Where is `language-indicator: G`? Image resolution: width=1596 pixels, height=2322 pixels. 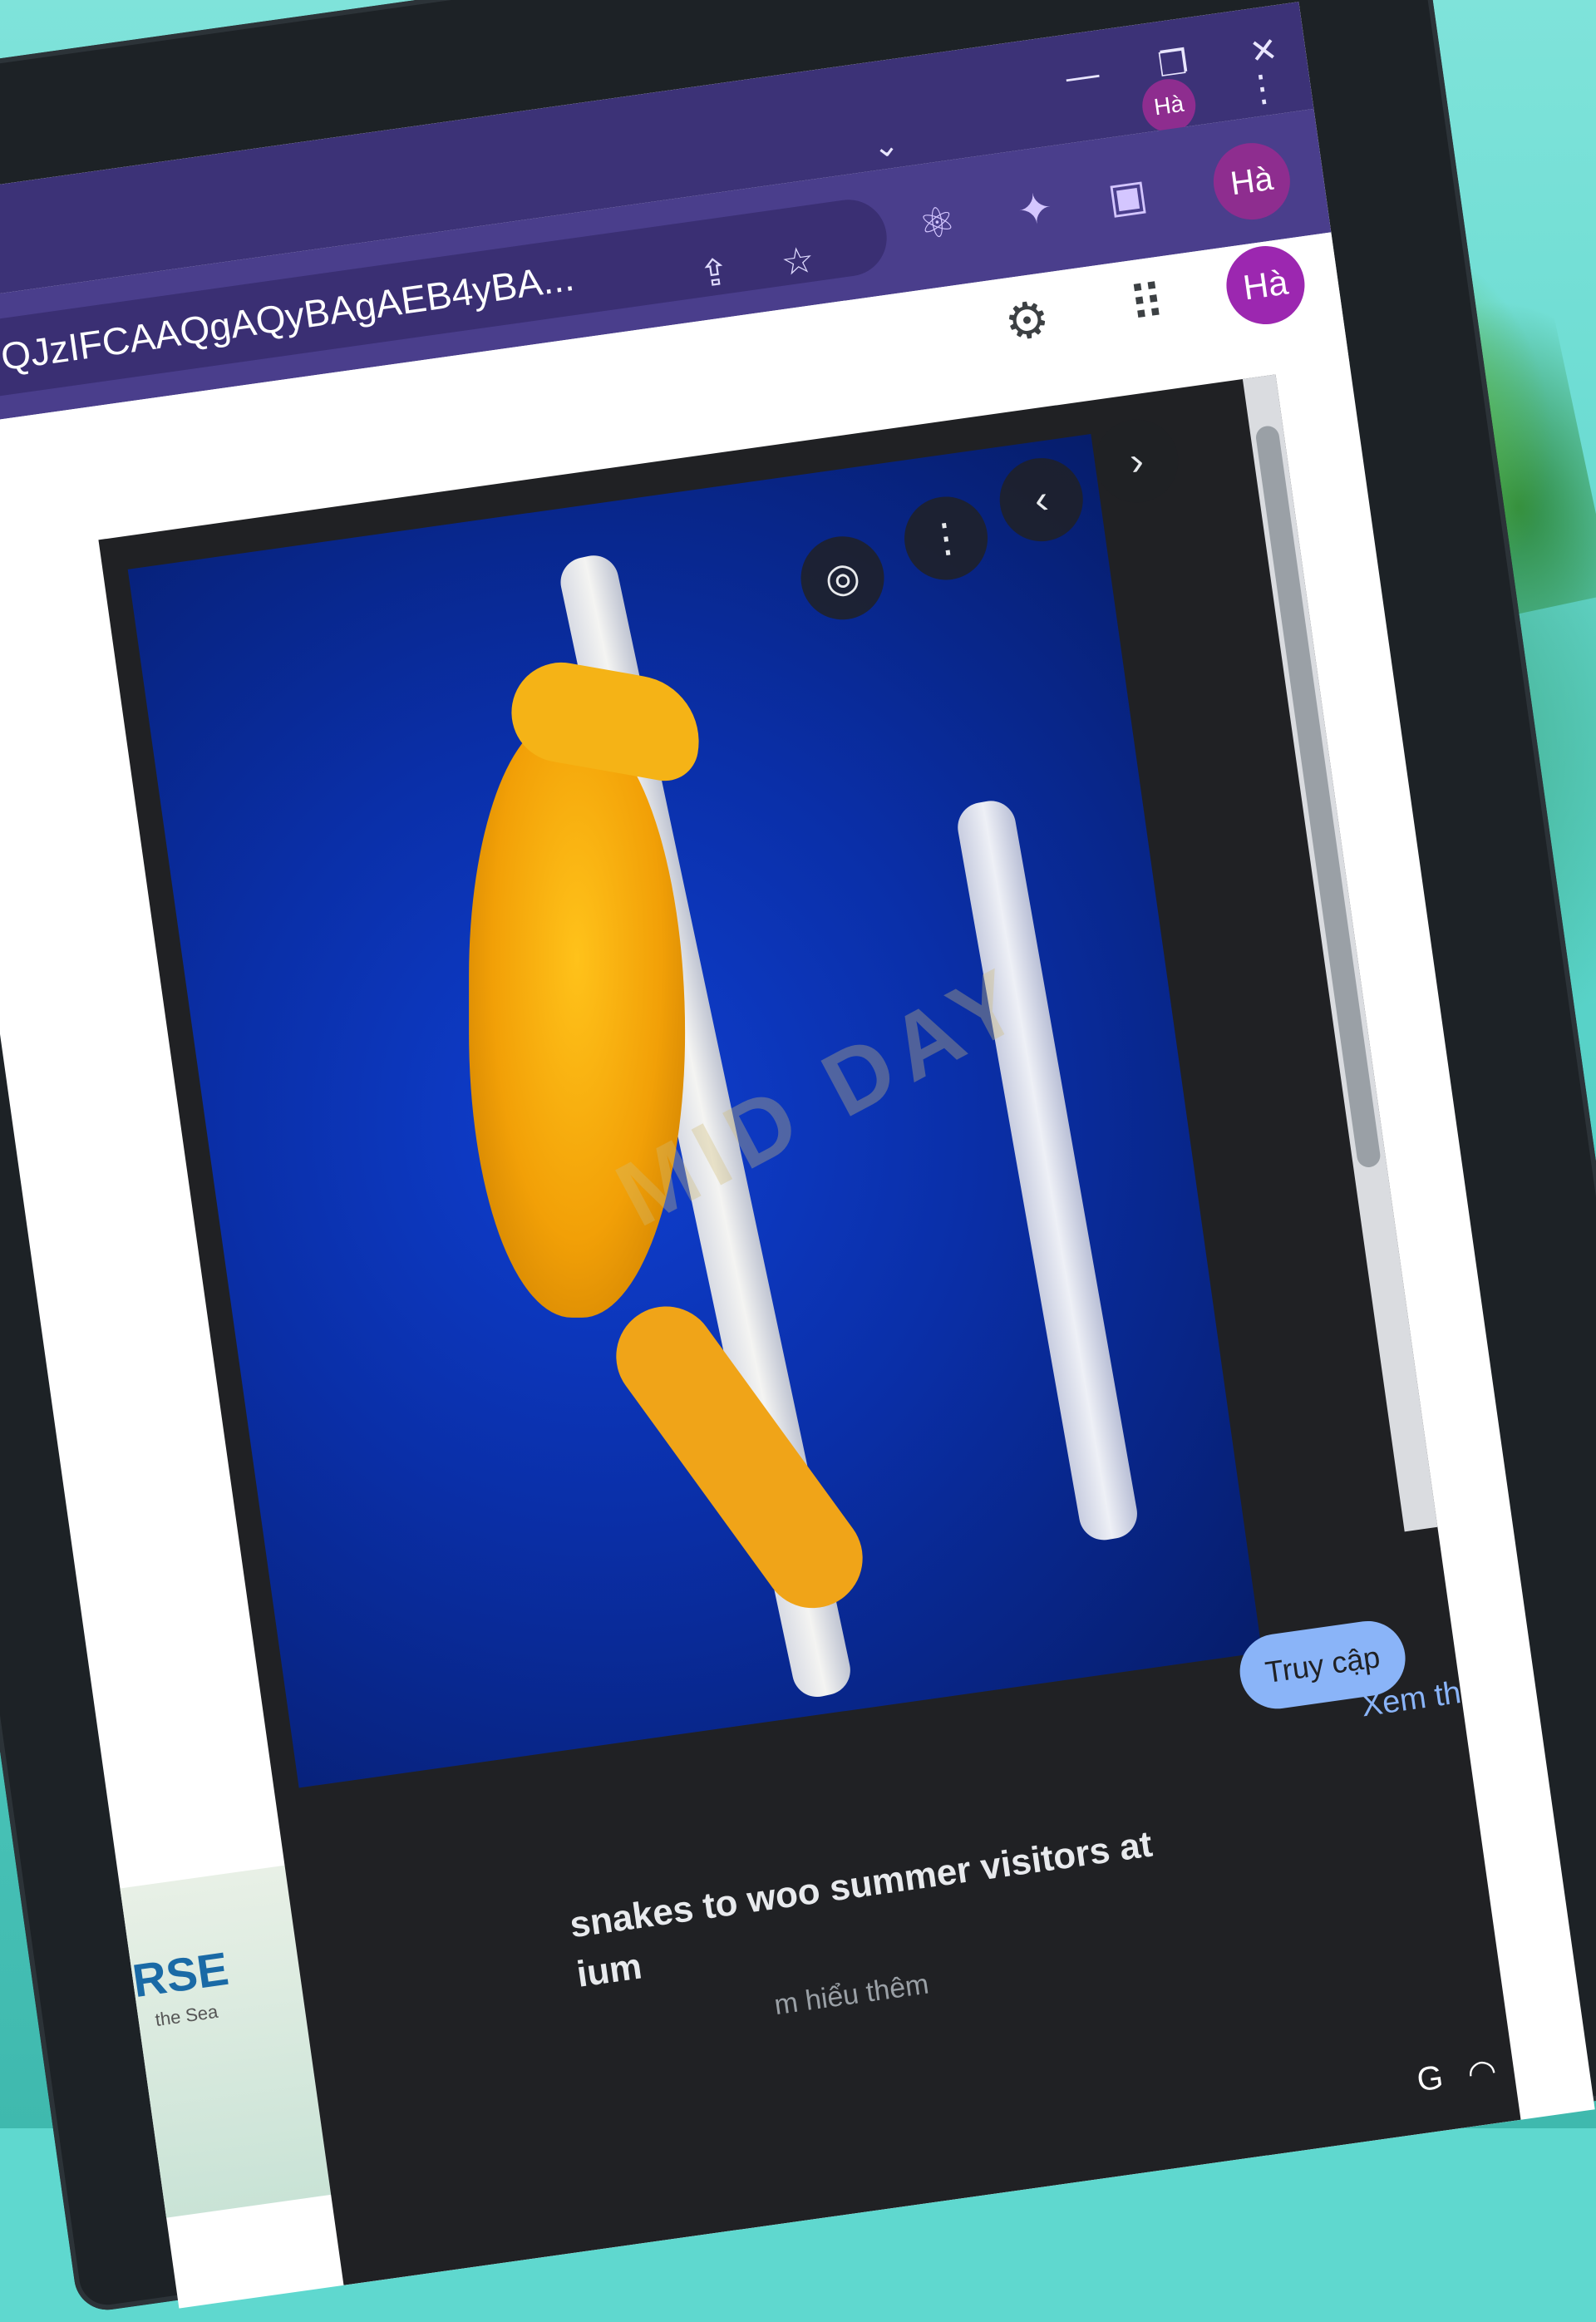 language-indicator: G is located at coordinates (1430, 2080).